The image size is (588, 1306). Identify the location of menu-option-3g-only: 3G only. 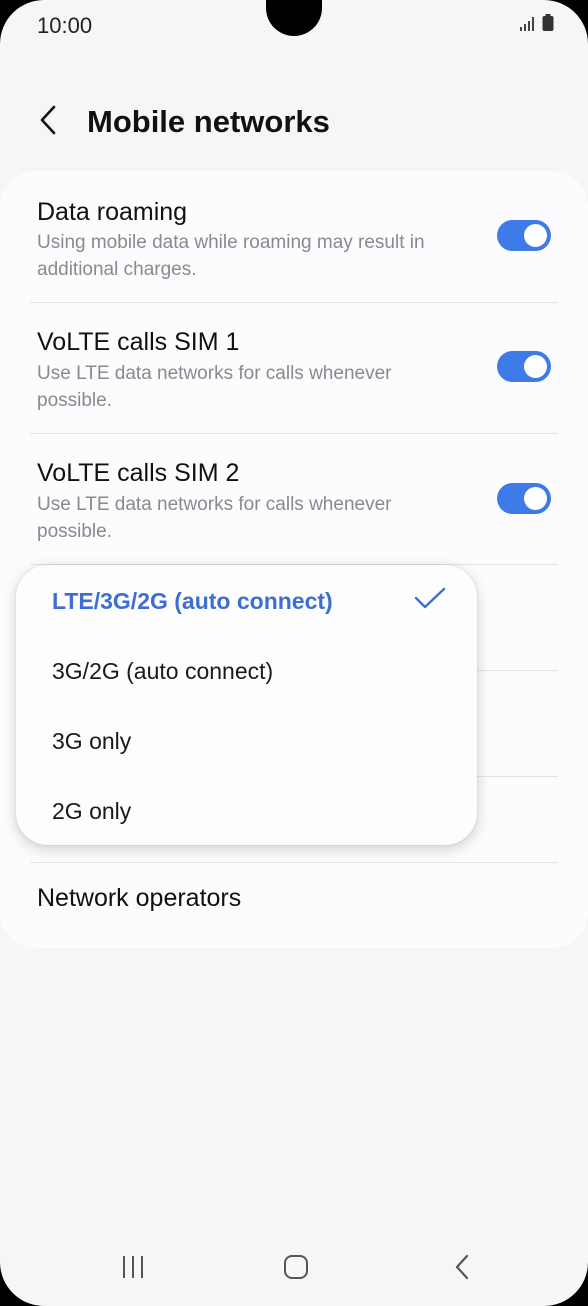
(91, 741).